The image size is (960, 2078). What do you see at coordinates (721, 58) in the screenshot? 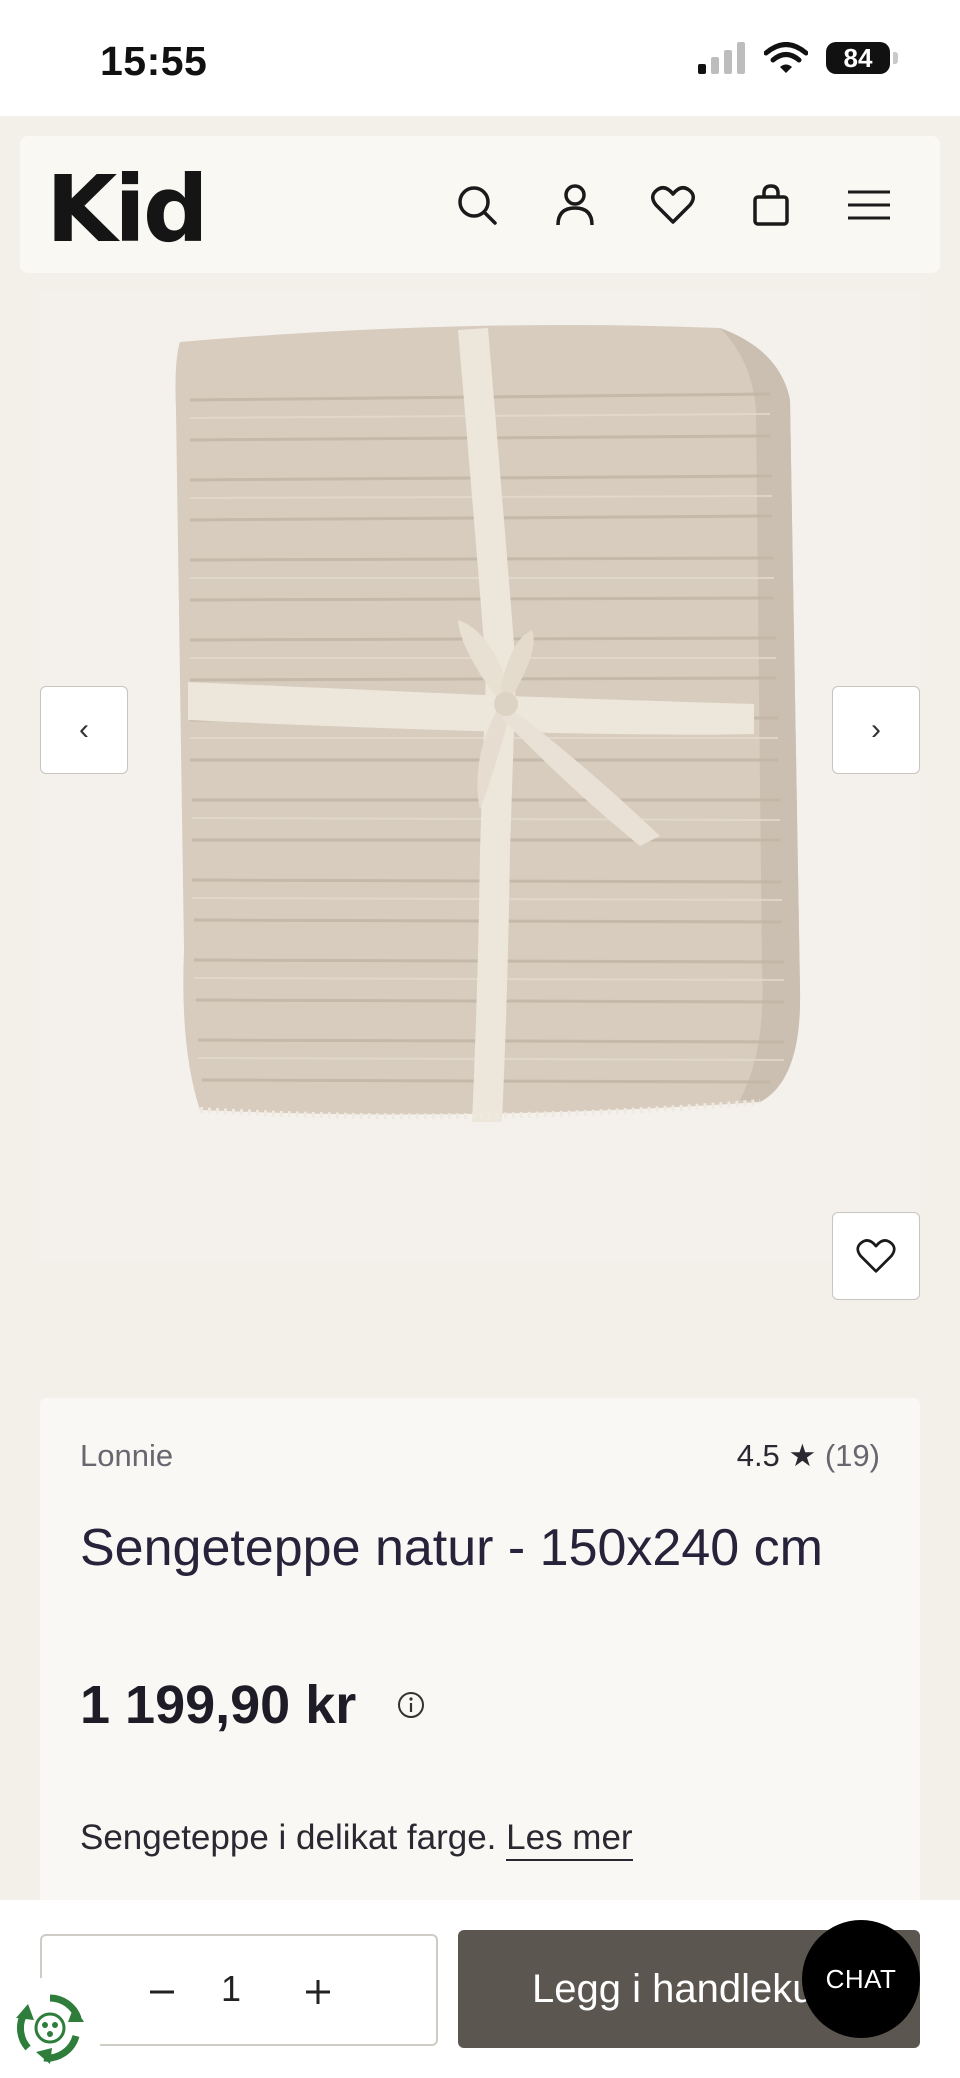
I see `signal-icon` at bounding box center [721, 58].